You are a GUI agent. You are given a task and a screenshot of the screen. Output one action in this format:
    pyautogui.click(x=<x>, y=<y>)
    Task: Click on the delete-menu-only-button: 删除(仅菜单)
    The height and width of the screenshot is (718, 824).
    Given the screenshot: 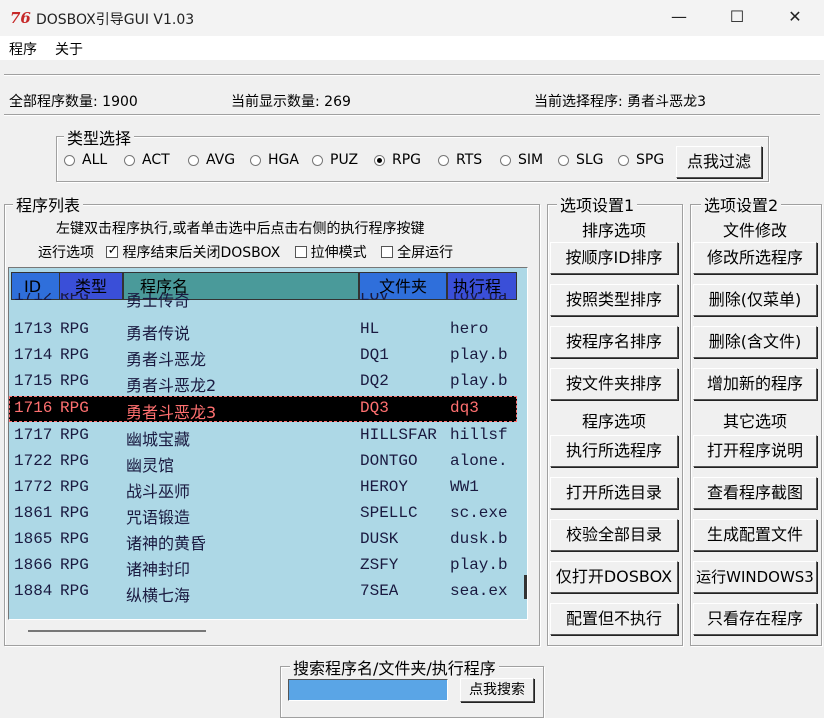 What is the action you would take?
    pyautogui.click(x=755, y=300)
    